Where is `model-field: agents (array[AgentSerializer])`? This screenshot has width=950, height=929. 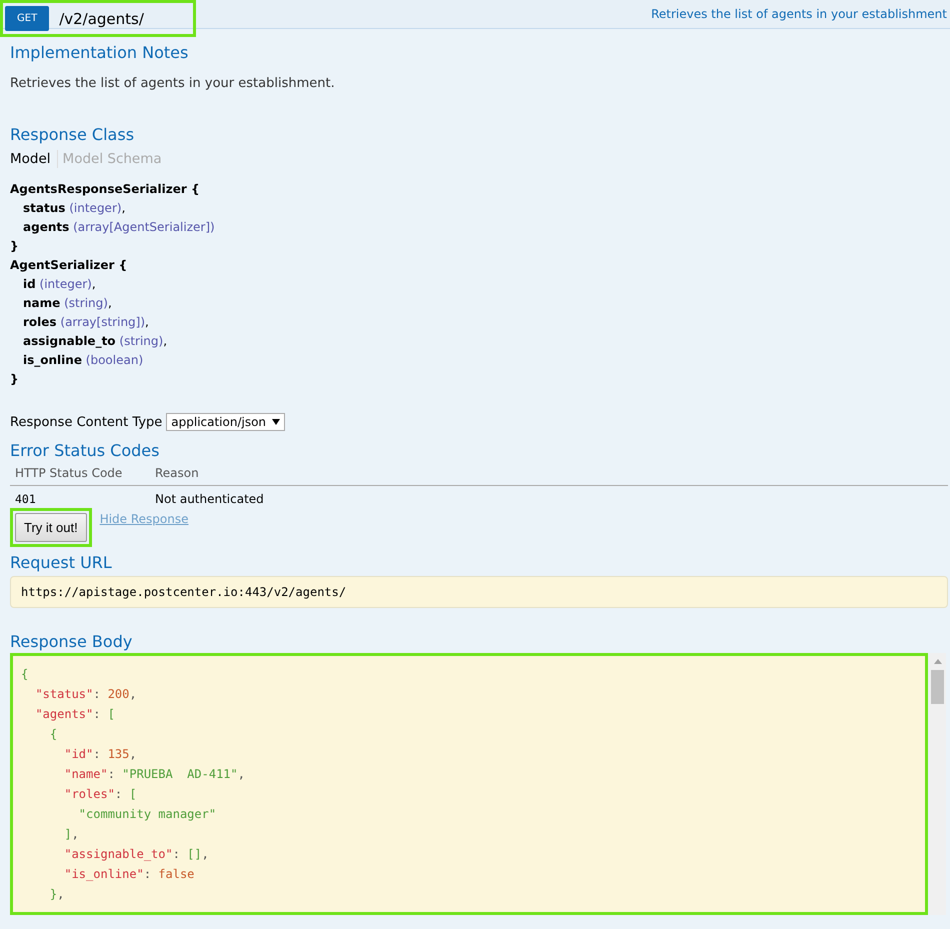
model-field: agents (array[AgentSerializer]) is located at coordinates (480, 227).